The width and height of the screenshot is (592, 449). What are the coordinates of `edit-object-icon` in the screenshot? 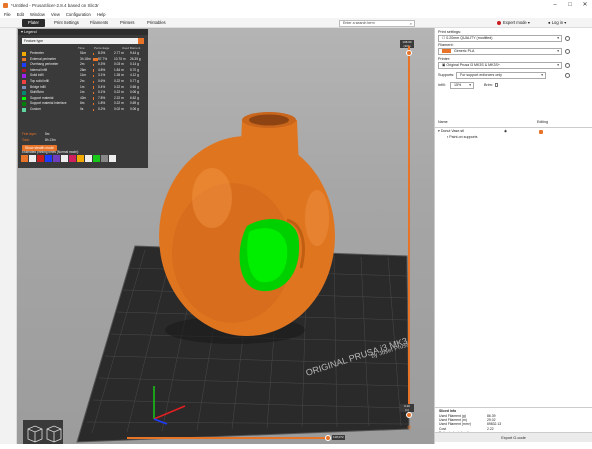 It's located at (541, 132).